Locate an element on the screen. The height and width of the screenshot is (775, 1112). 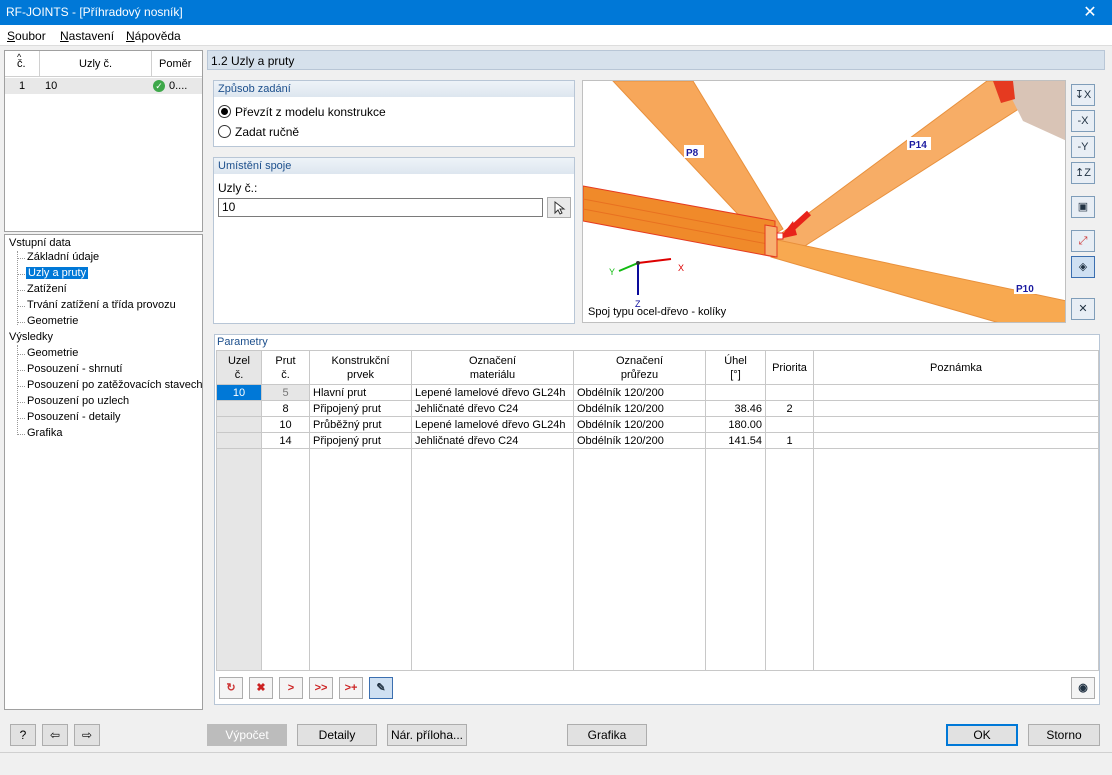
reset-view-button: ✕ is located at coordinates (1083, 309).